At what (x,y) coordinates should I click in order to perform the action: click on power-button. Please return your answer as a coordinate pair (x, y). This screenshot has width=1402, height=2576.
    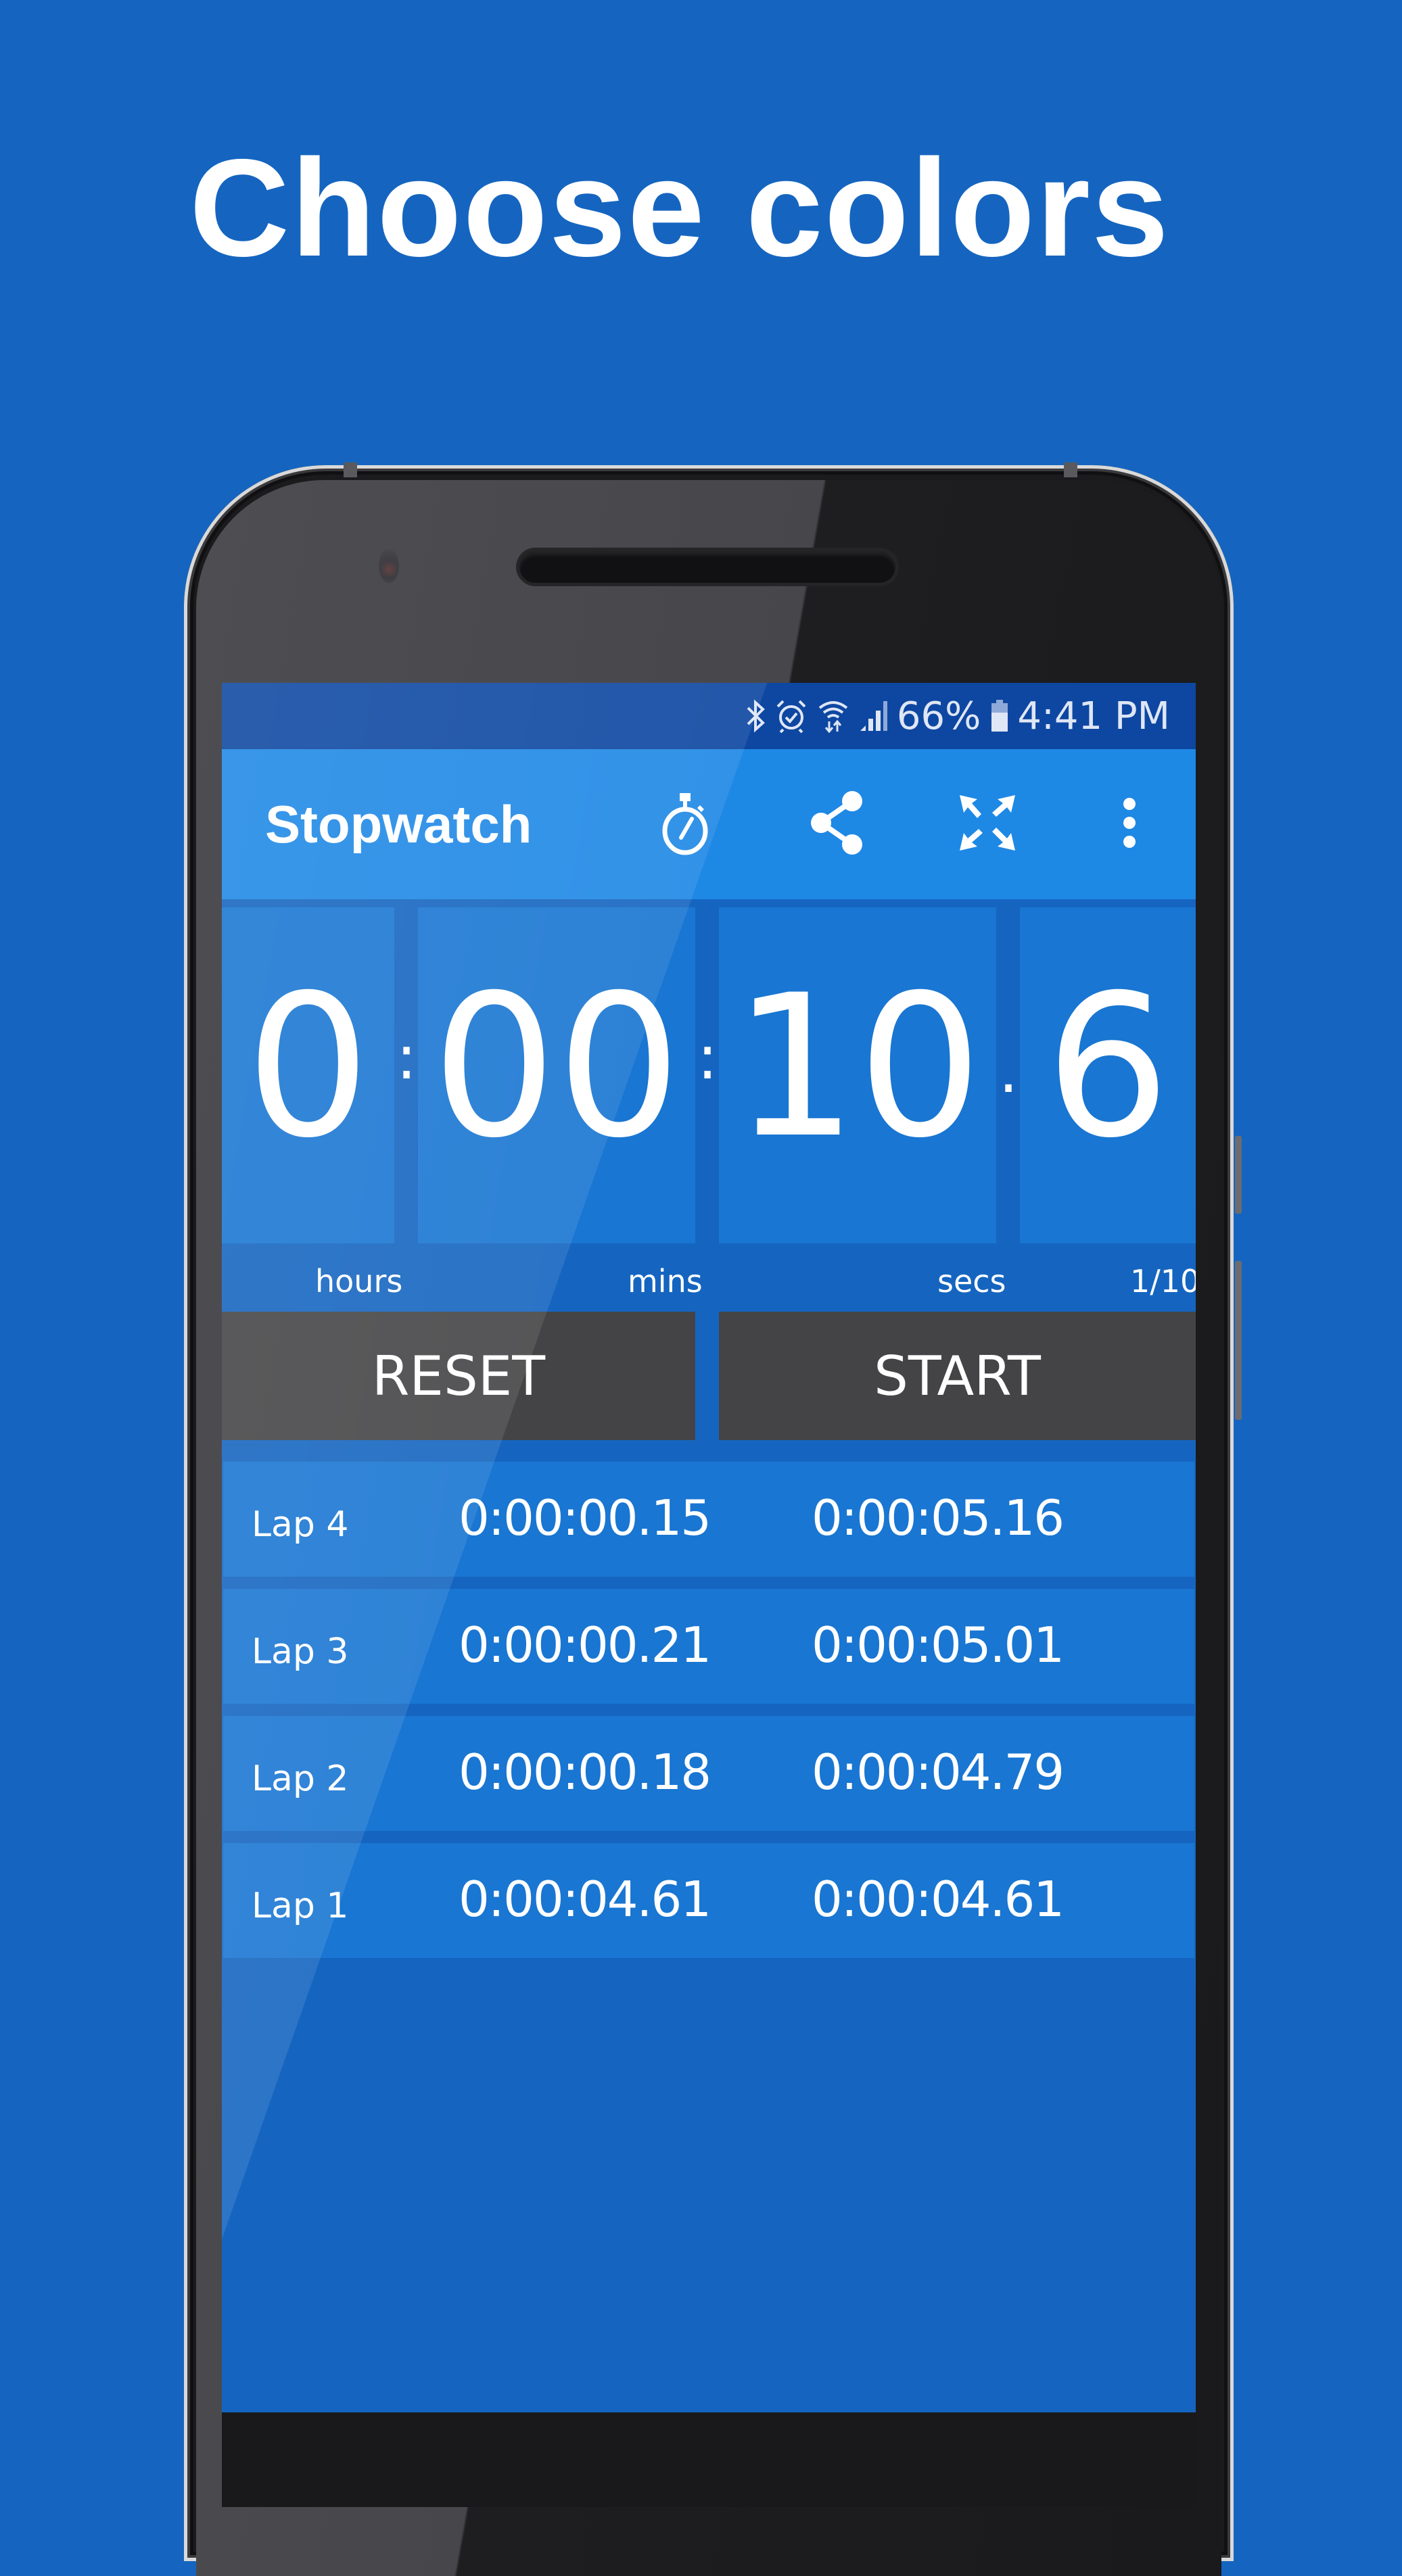
    Looking at the image, I should click on (1238, 1340).